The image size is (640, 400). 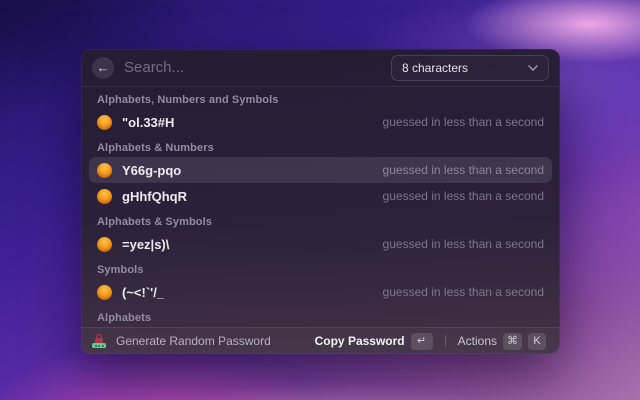 I want to click on password-value: =yez|s)\, so click(x=146, y=244).